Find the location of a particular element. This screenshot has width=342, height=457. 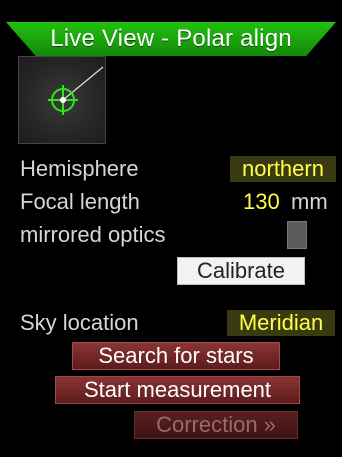

title-bar: Live View - Polar align is located at coordinates (171, 39).